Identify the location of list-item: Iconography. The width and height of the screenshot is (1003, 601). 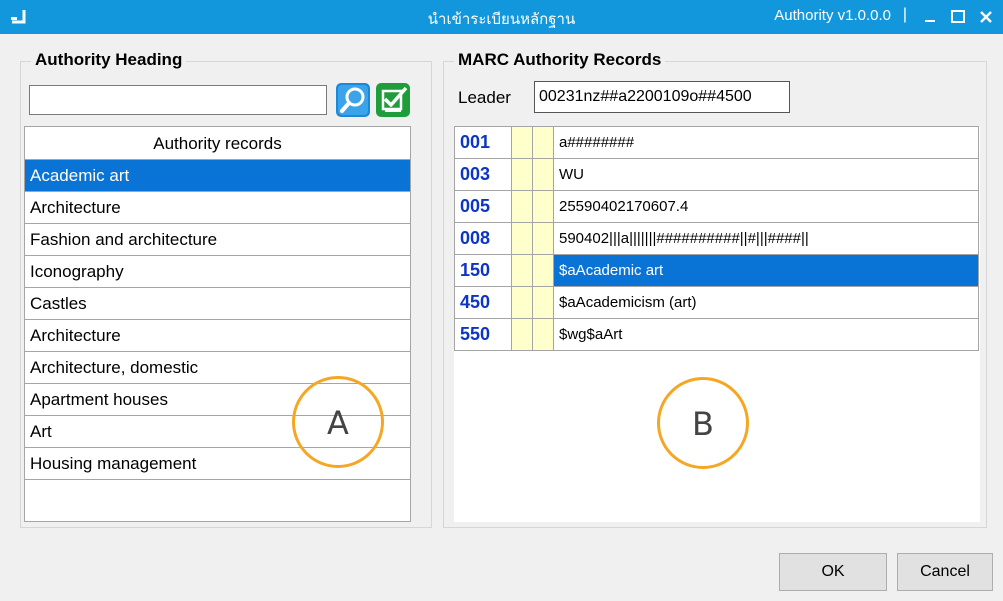
(217, 272).